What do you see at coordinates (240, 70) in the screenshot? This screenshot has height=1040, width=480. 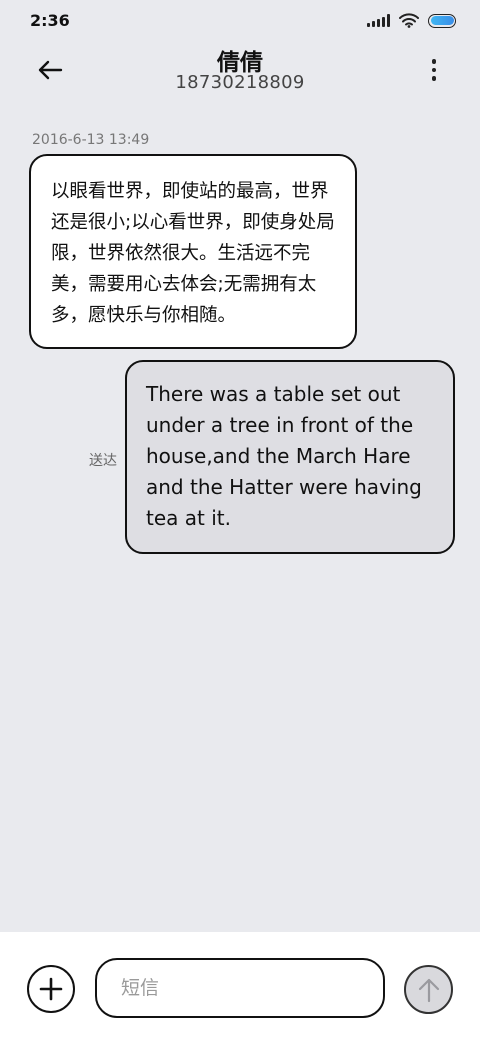 I see `conversation-header: 倩倩 18730218809` at bounding box center [240, 70].